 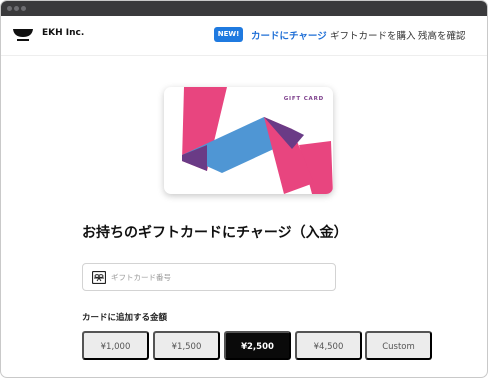 I want to click on gift-card-image: GIFT CARD, so click(x=248, y=140).